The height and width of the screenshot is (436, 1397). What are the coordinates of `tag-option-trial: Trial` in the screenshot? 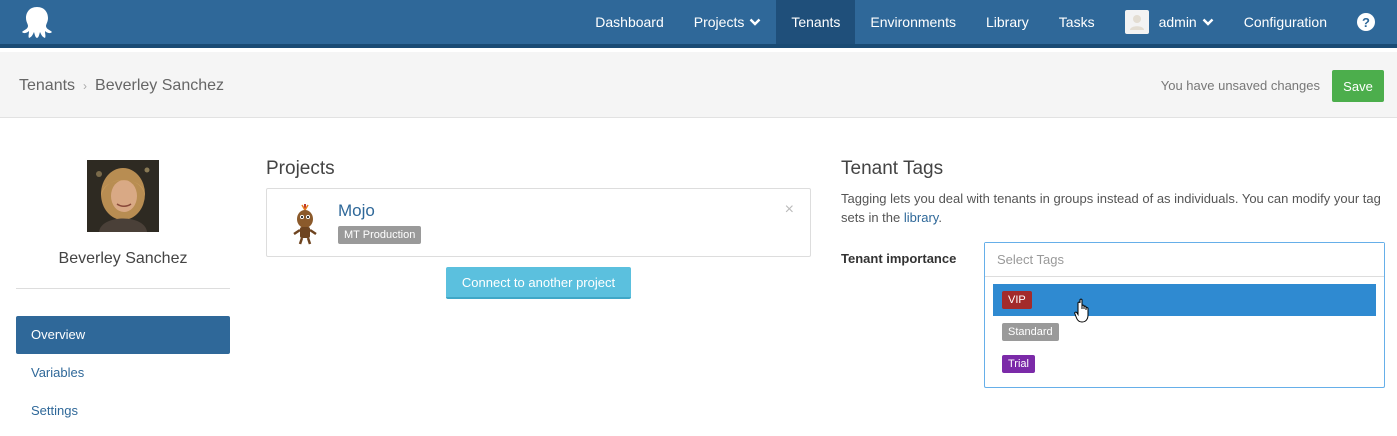 It's located at (1184, 364).